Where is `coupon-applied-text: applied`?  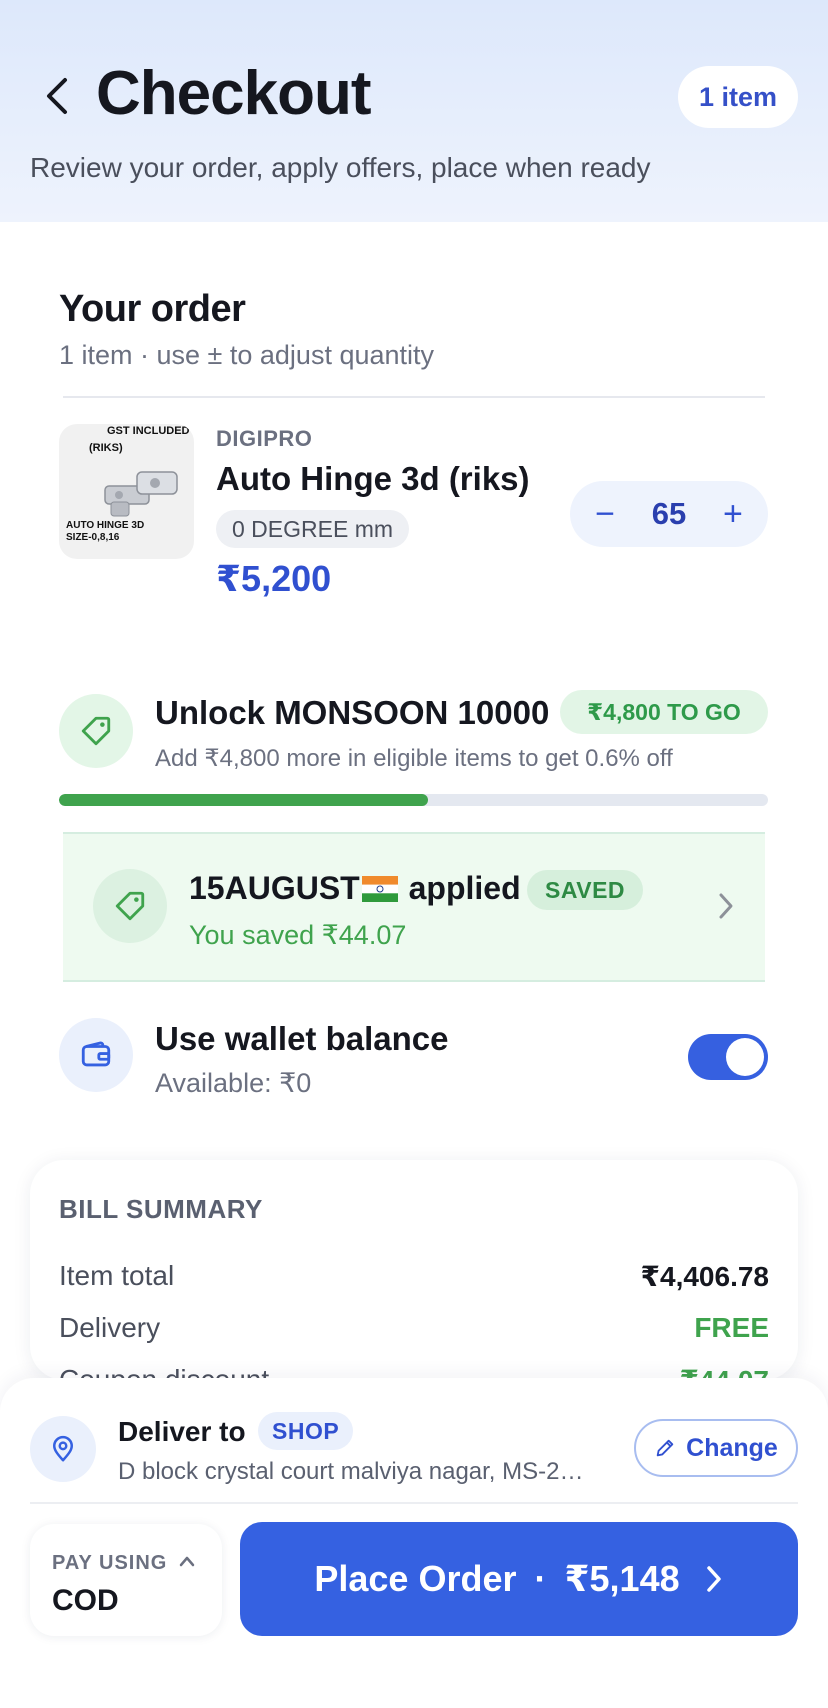 coupon-applied-text: applied is located at coordinates (464, 888).